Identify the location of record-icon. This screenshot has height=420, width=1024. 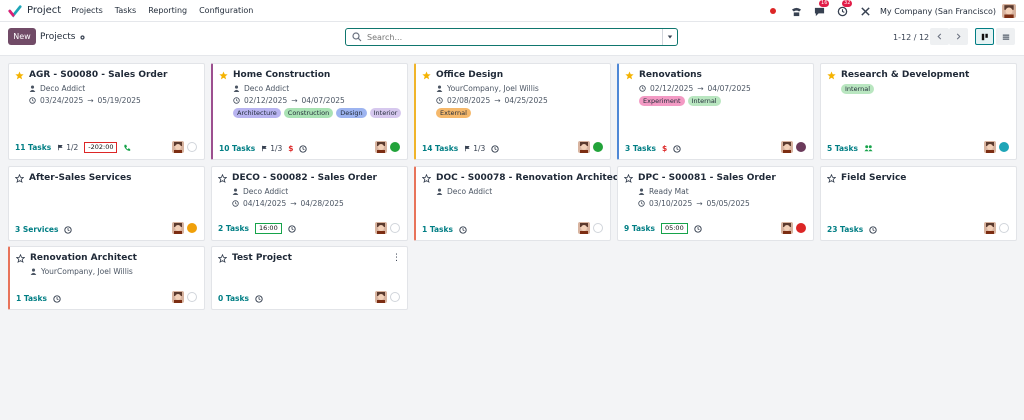
(773, 11).